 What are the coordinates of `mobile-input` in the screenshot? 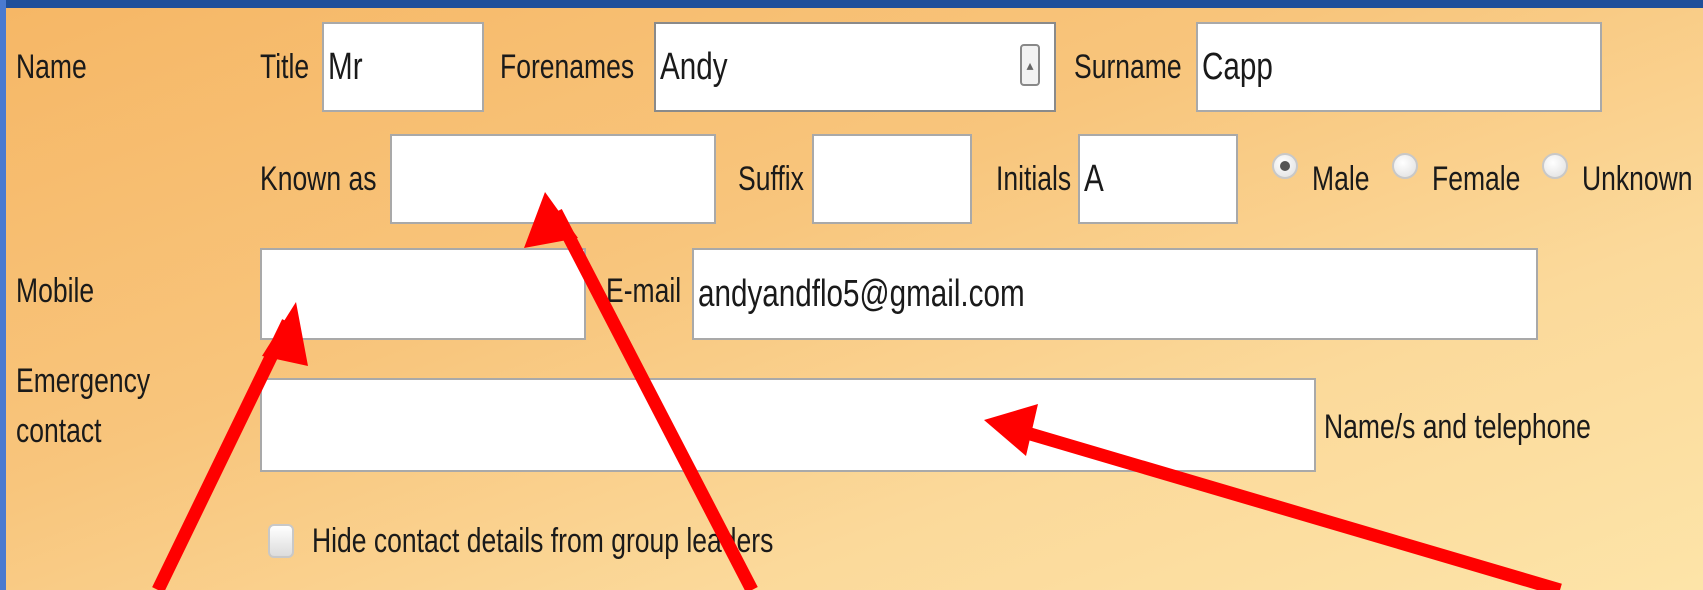 It's located at (423, 294).